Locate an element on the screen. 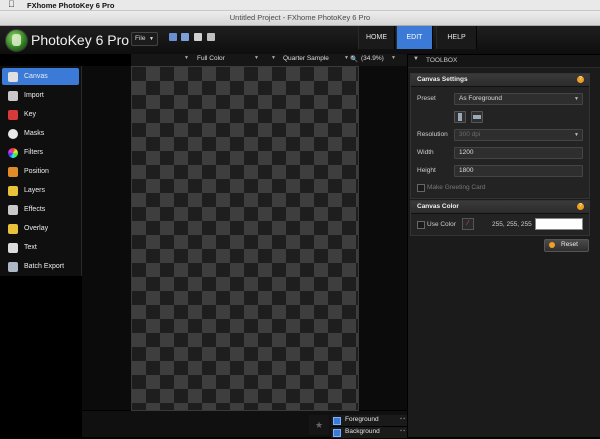  panel-title: Canvas Settings is located at coordinates (442, 79).